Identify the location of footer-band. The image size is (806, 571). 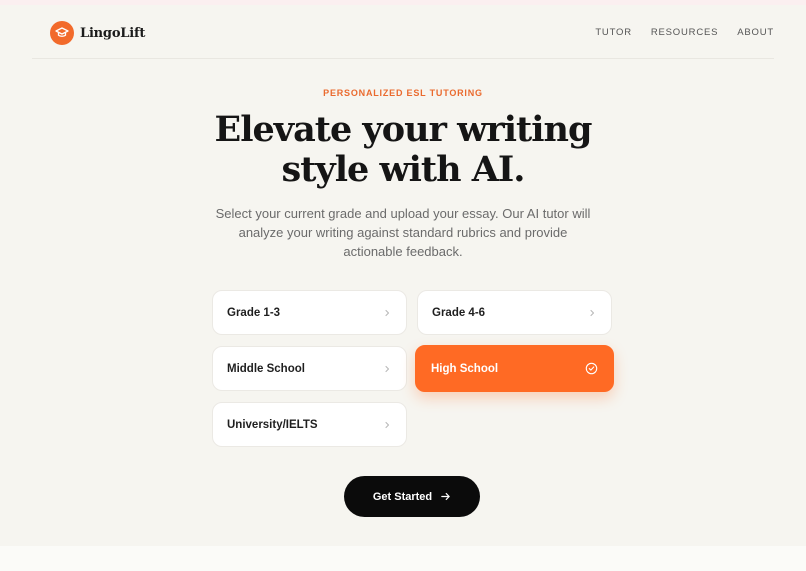
(403, 558).